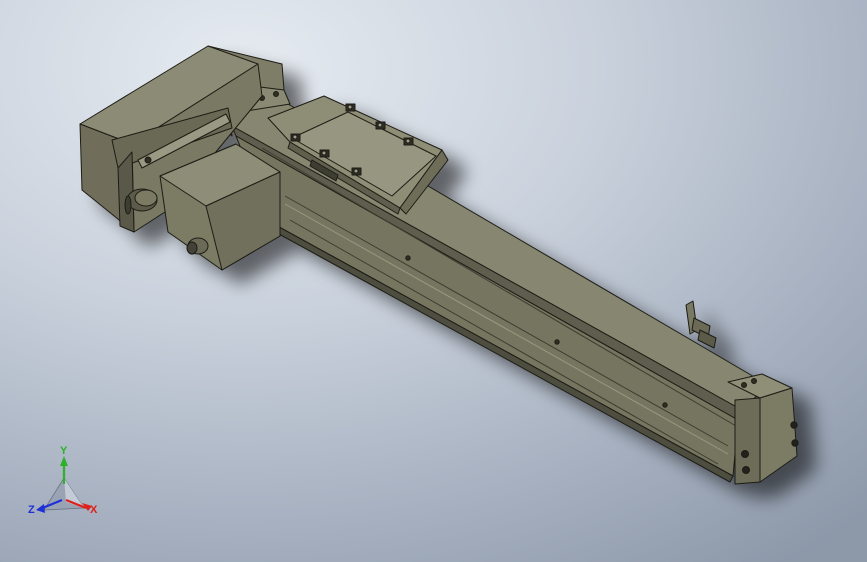  What do you see at coordinates (40, 508) in the screenshot?
I see `z-axis-arrow` at bounding box center [40, 508].